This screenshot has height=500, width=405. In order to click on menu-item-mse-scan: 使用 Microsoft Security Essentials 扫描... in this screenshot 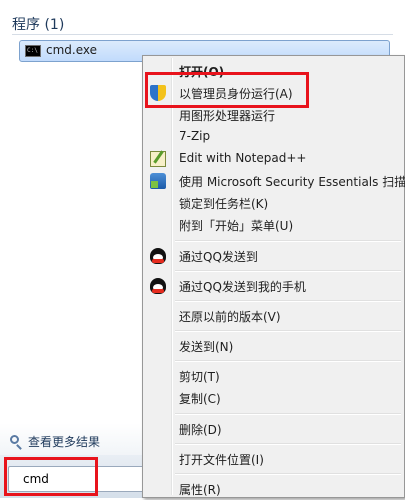, I will do `click(275, 181)`.